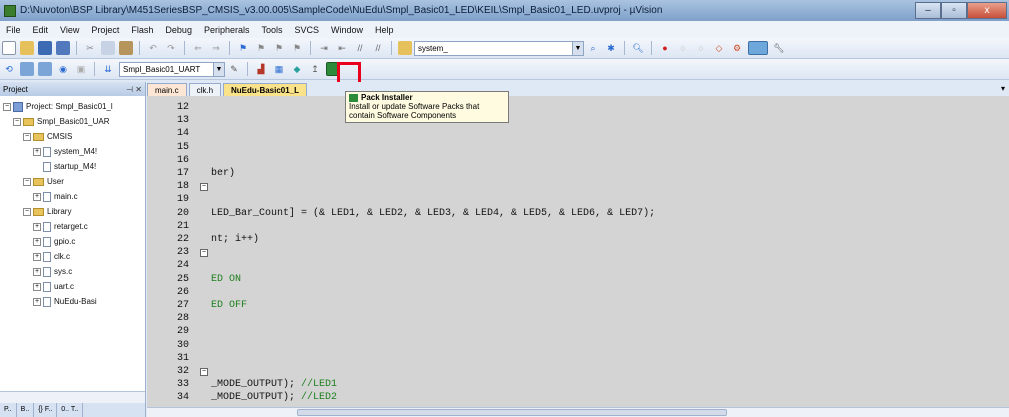  What do you see at coordinates (47, 136) in the screenshot?
I see `tree-node: − CMSIS` at bounding box center [47, 136].